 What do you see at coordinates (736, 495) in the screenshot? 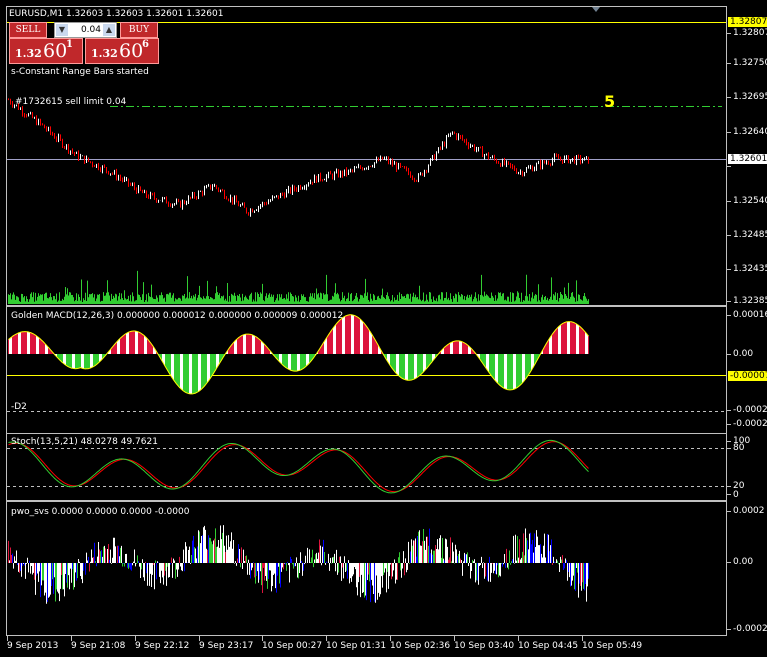
I see `stoch-axis-label: 0` at bounding box center [736, 495].